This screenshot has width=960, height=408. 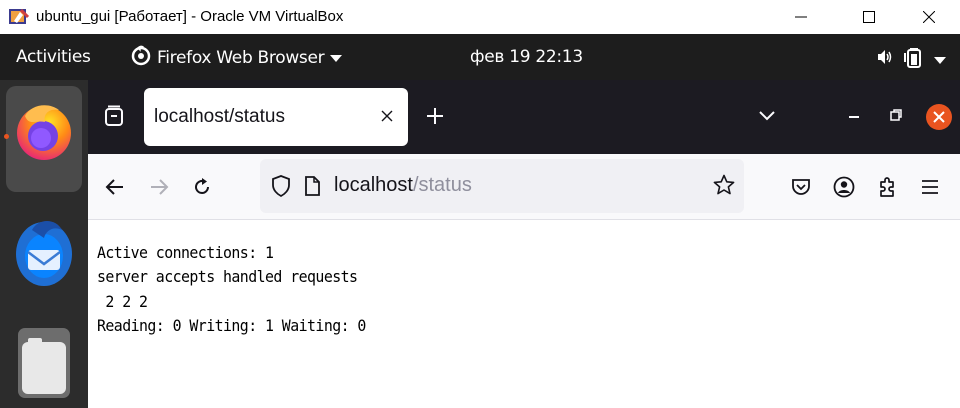 I want to click on back-icon, so click(x=115, y=187).